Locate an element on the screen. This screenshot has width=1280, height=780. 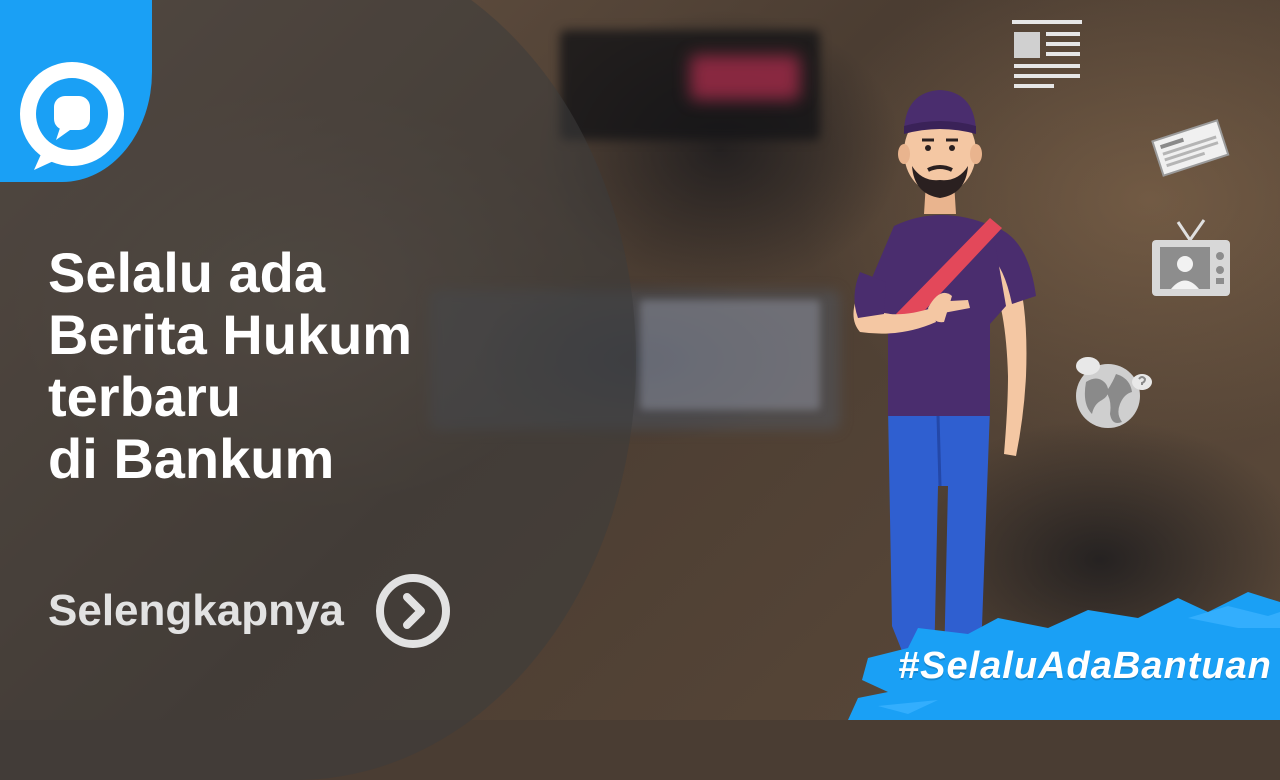
globe-icon is located at coordinates (1114, 392).